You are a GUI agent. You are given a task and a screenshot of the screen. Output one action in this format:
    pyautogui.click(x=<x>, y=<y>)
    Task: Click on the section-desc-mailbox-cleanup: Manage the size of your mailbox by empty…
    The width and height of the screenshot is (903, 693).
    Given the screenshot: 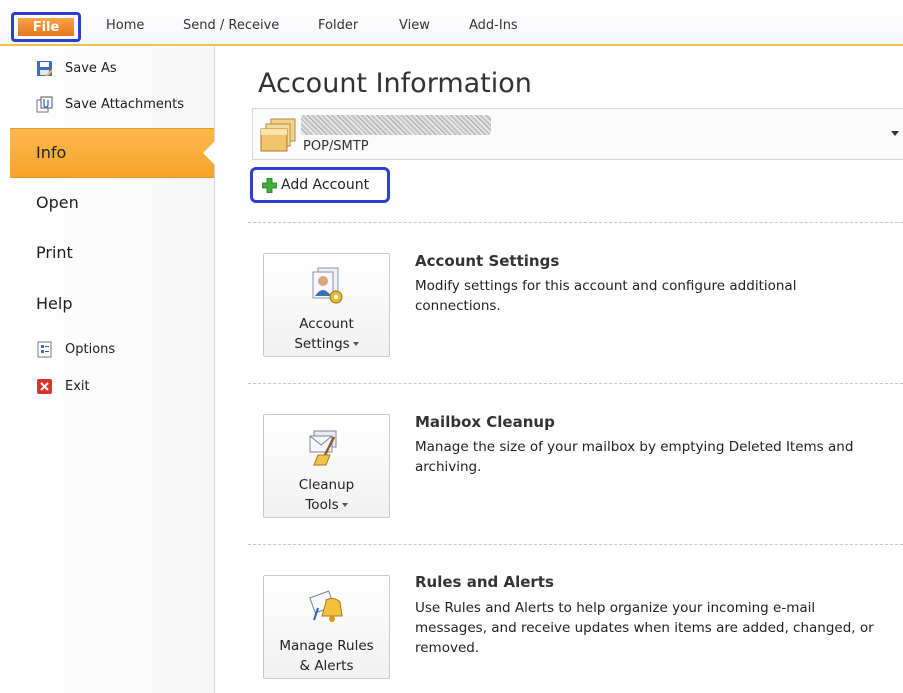 What is the action you would take?
    pyautogui.click(x=634, y=457)
    